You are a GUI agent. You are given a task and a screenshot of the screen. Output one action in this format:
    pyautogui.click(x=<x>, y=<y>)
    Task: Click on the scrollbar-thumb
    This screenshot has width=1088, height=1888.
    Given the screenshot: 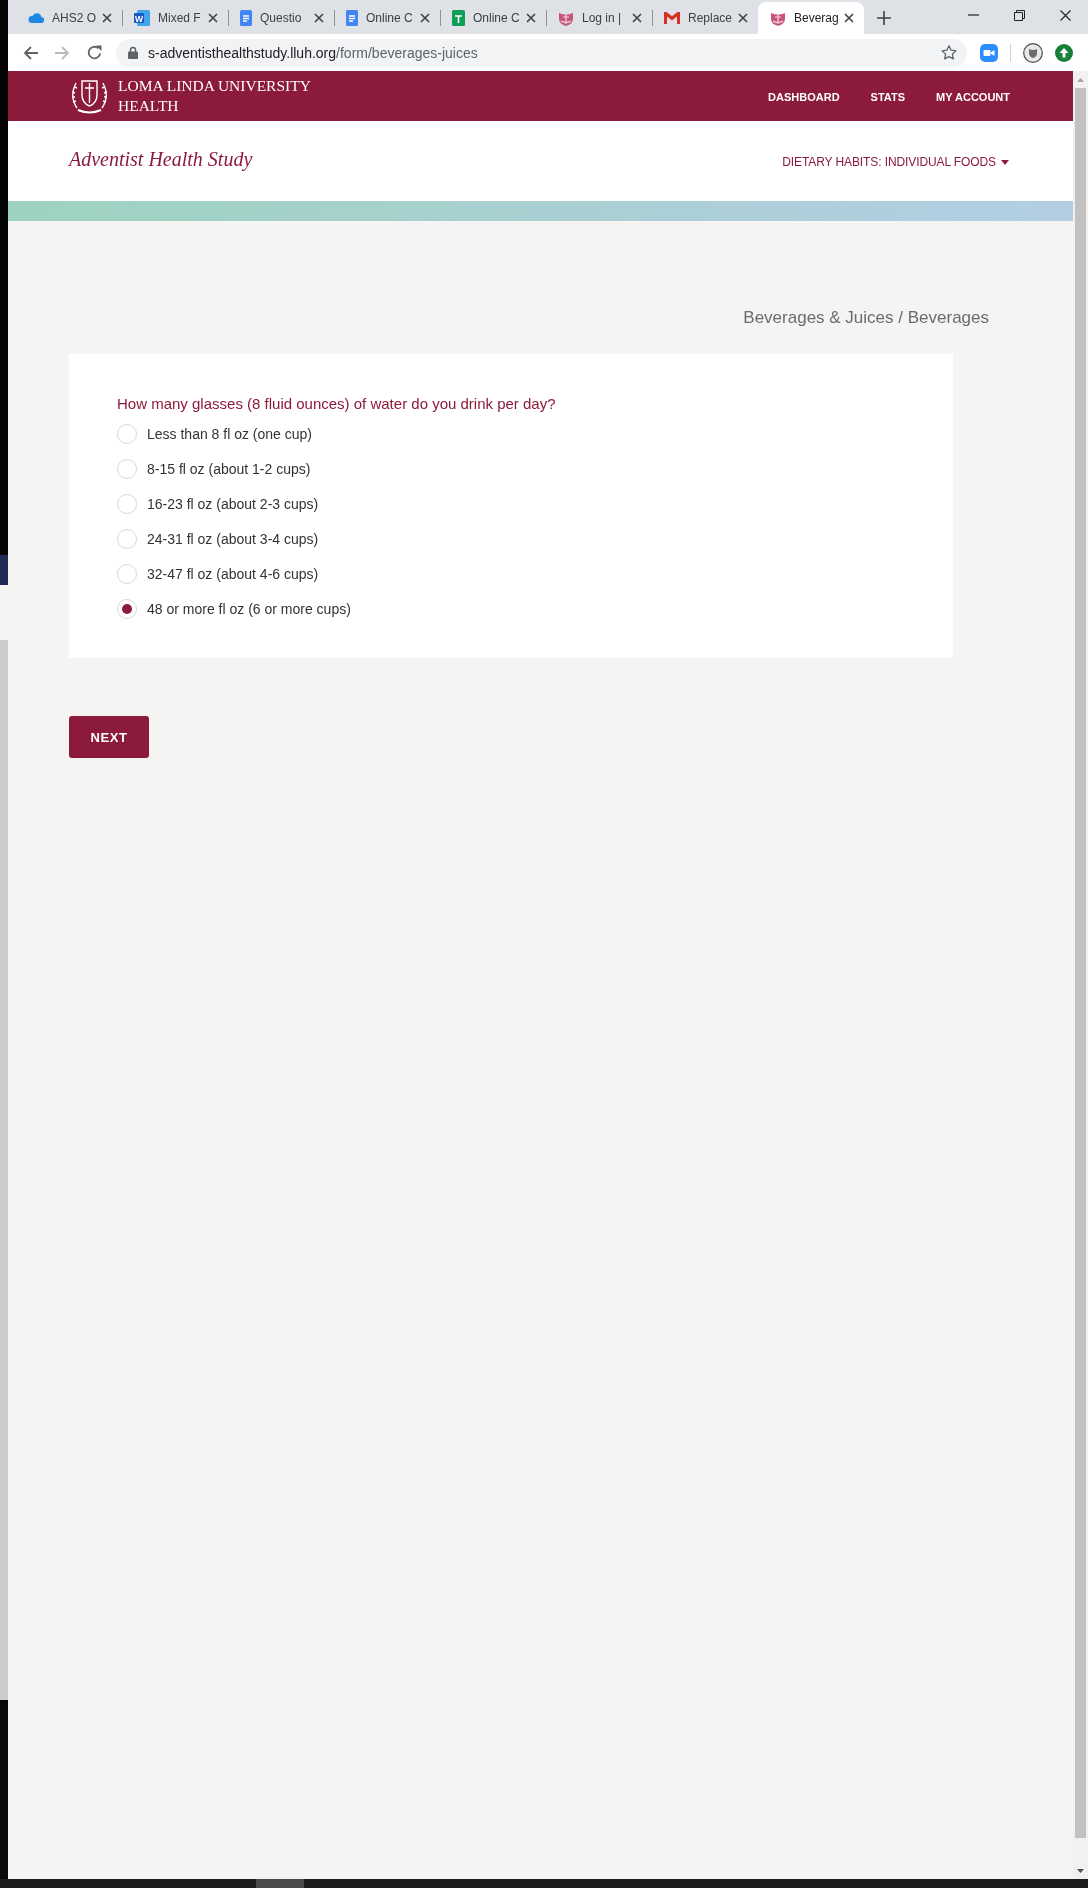 What is the action you would take?
    pyautogui.click(x=1080, y=963)
    